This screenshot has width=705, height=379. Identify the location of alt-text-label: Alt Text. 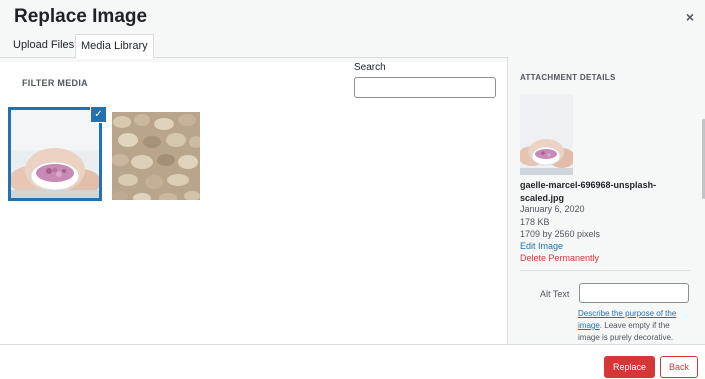
(555, 294).